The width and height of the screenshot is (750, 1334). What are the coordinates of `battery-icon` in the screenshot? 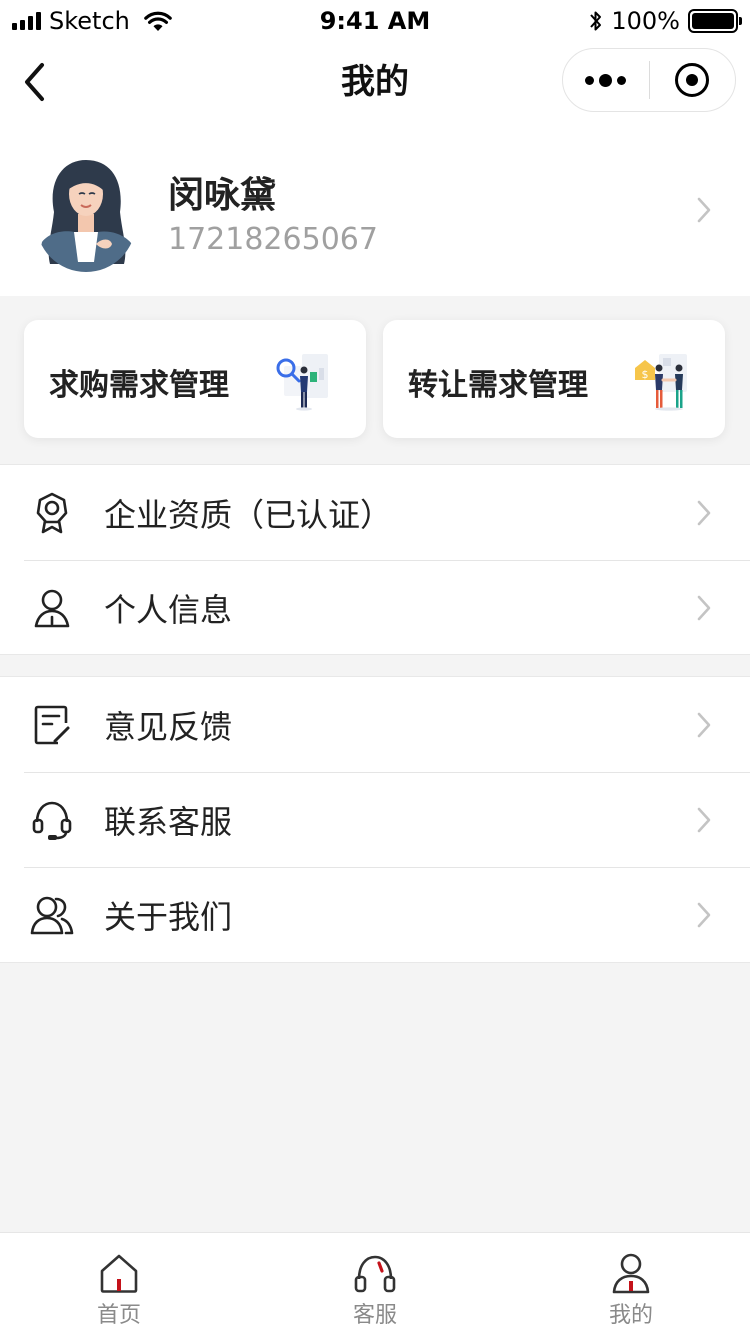 It's located at (715, 21).